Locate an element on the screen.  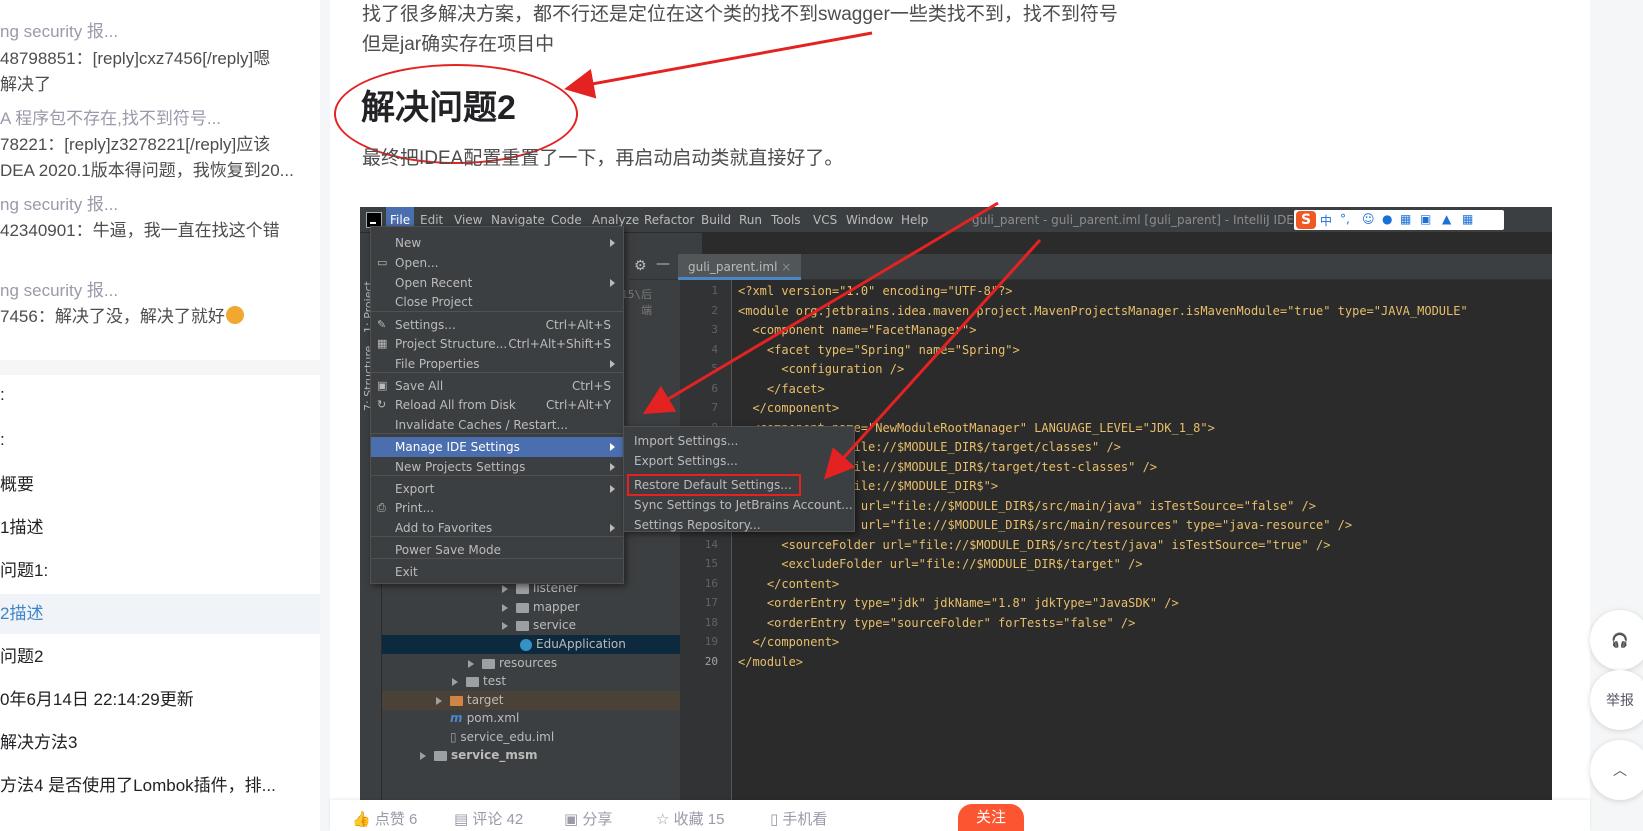
ime-voice-icon: ● is located at coordinates (1387, 219).